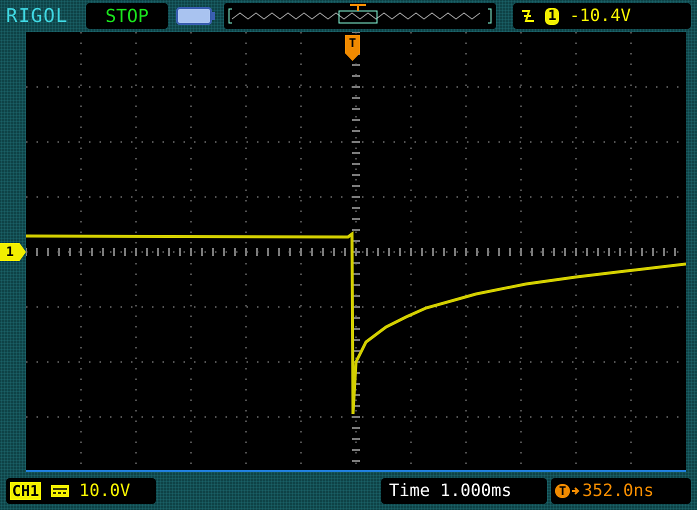 The image size is (697, 510). What do you see at coordinates (38, 16) in the screenshot?
I see `brand-label: RIGOL` at bounding box center [38, 16].